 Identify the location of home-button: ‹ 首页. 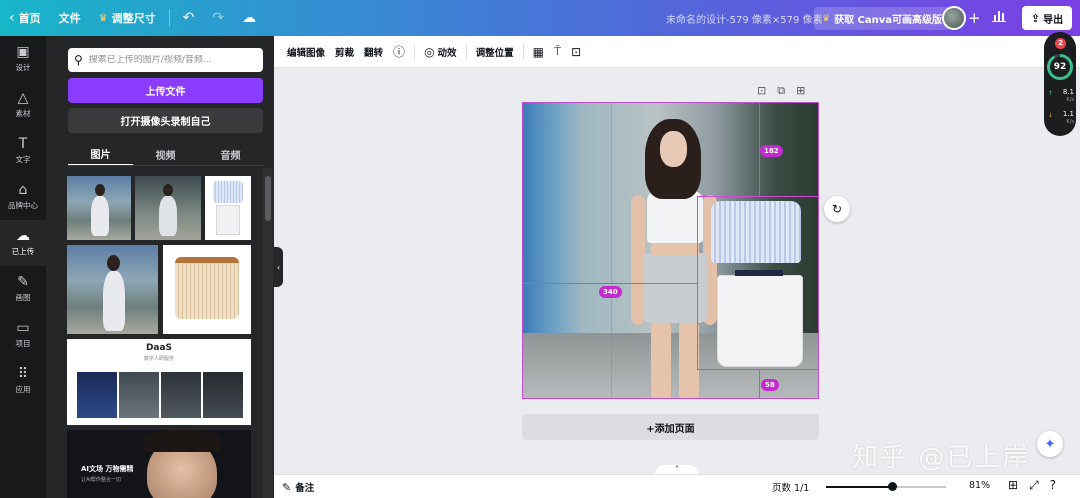
(25, 18).